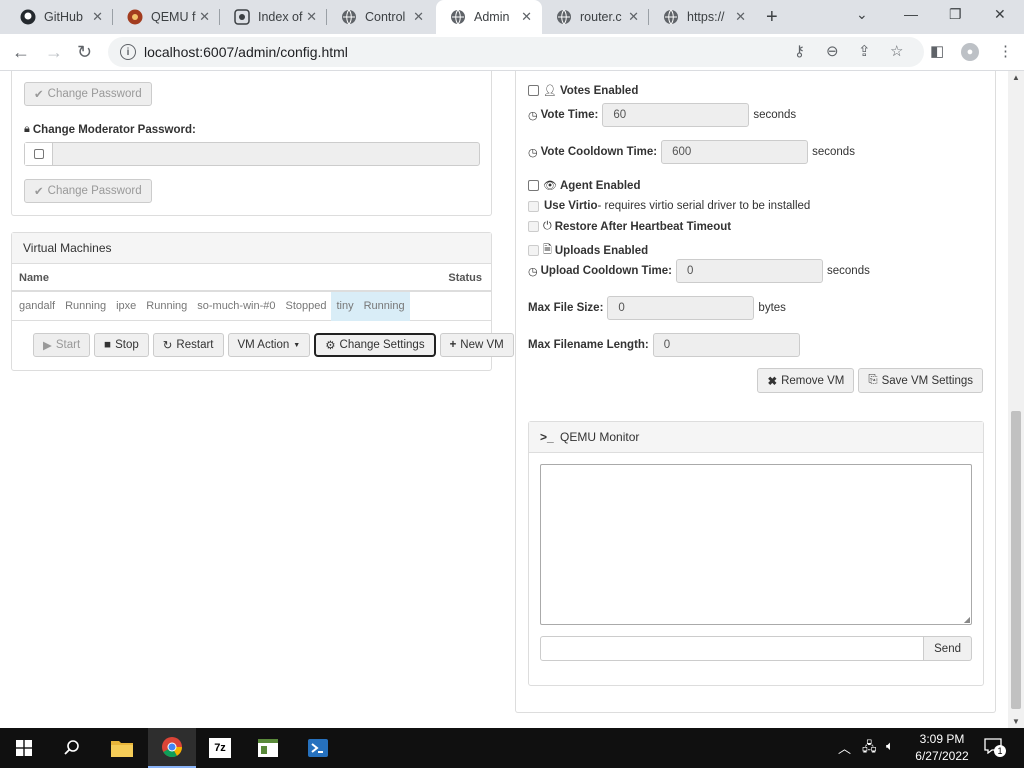 The image size is (1024, 768). I want to click on taskbar-search-button, so click(72, 748).